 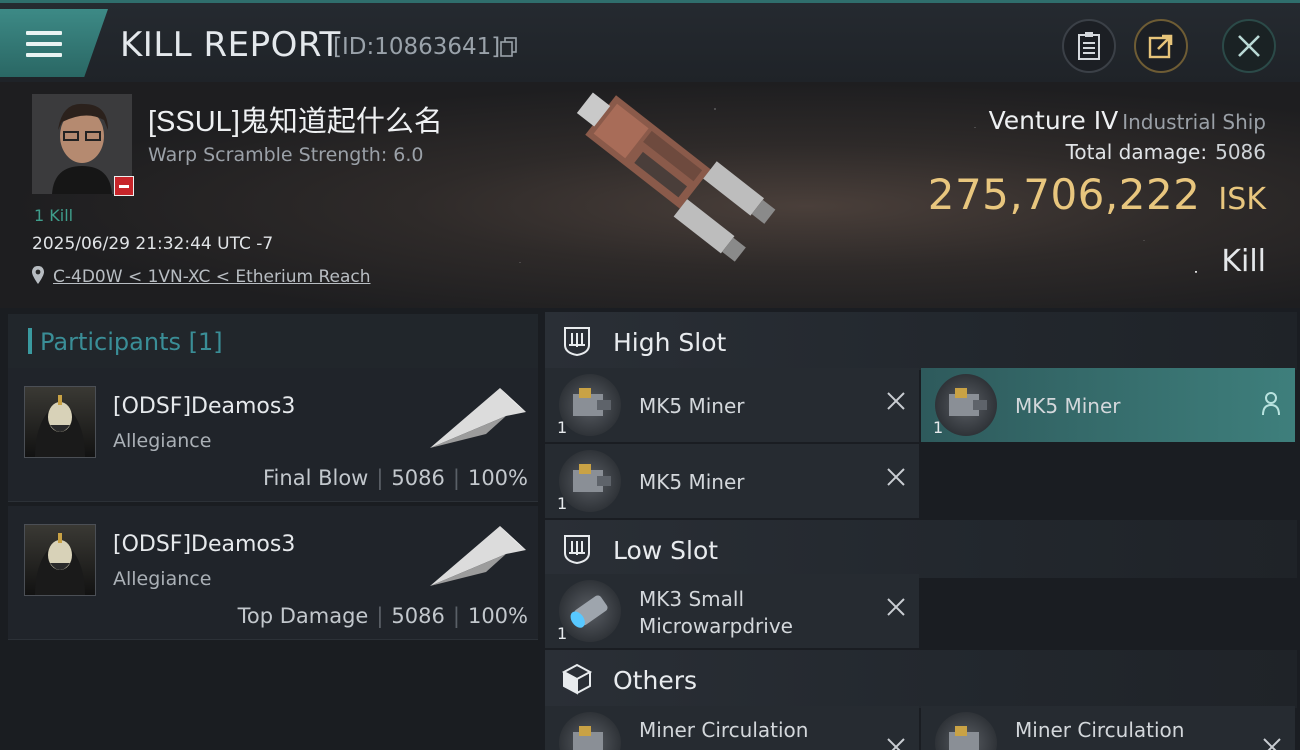 What do you see at coordinates (273, 341) in the screenshot?
I see `participants-header: Participants [1]` at bounding box center [273, 341].